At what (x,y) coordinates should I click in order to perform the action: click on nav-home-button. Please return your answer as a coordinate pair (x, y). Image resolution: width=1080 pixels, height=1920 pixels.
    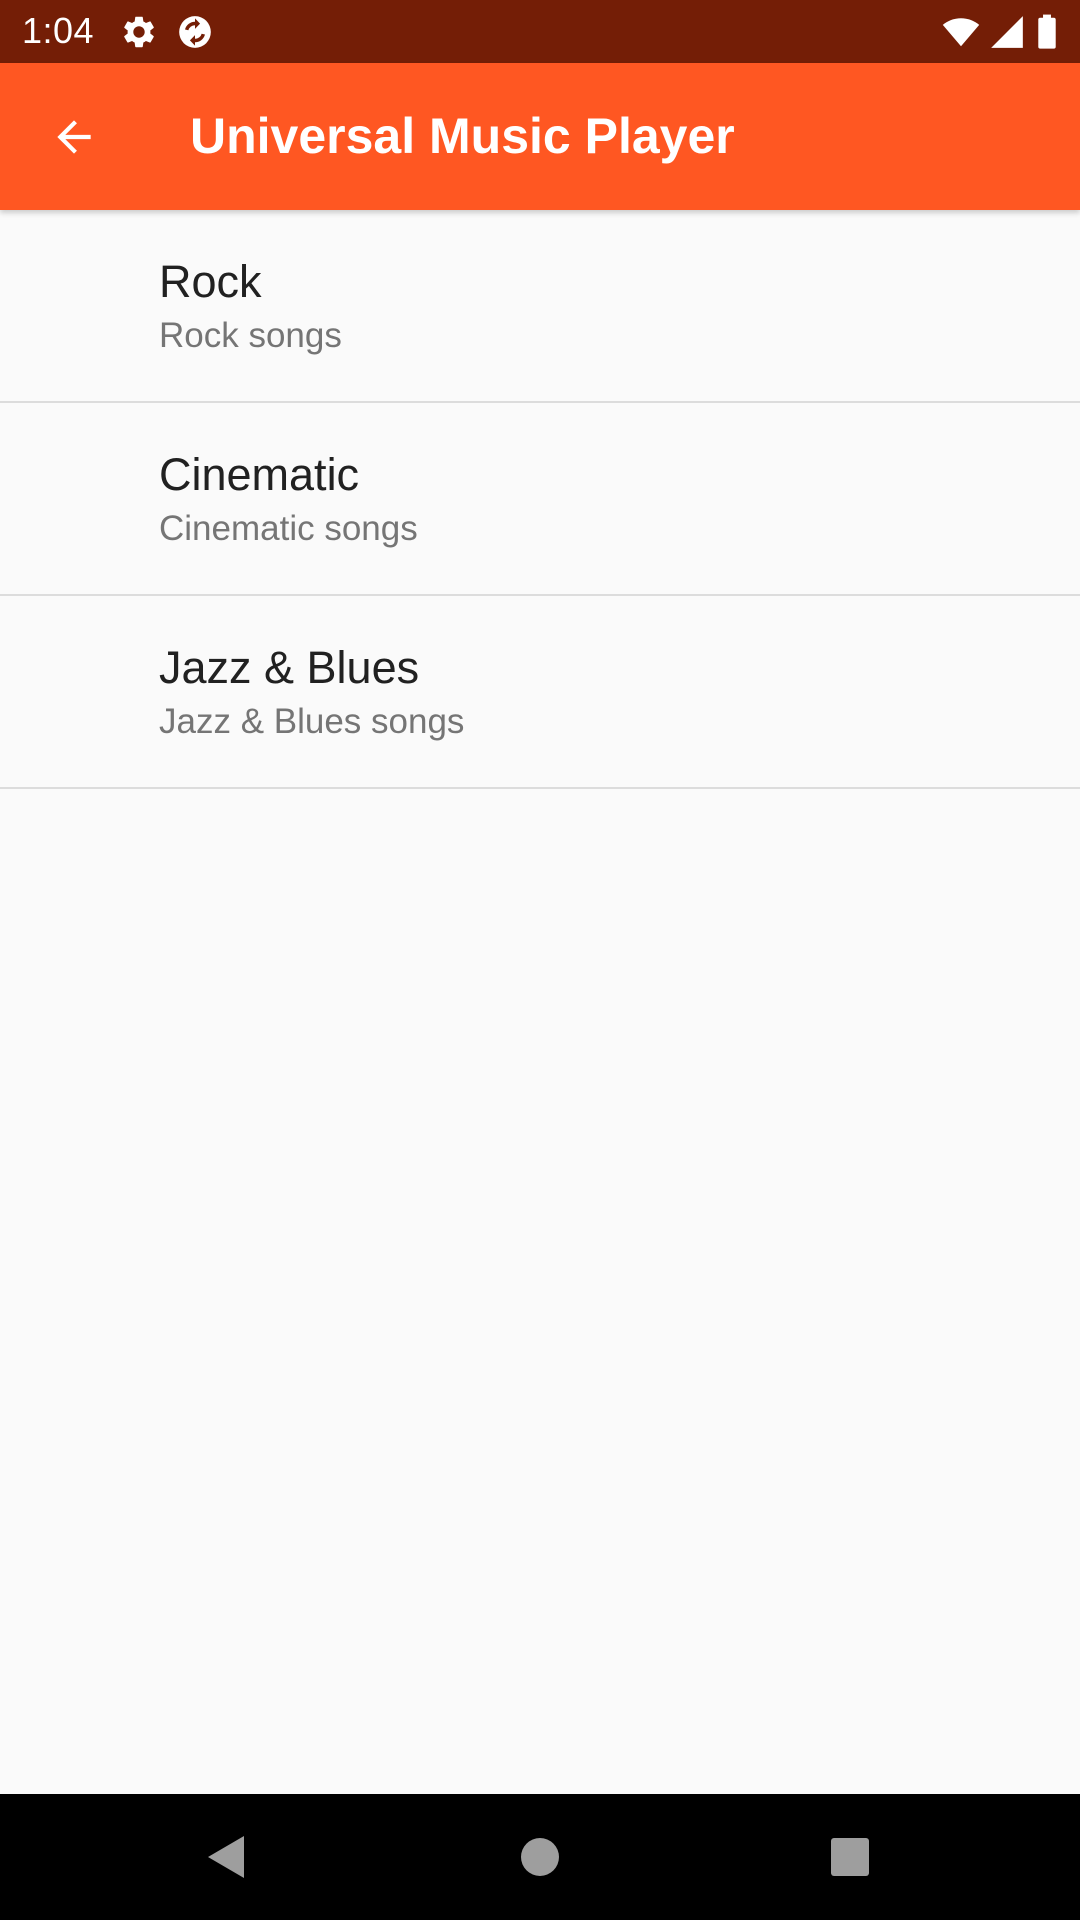
    Looking at the image, I should click on (540, 1857).